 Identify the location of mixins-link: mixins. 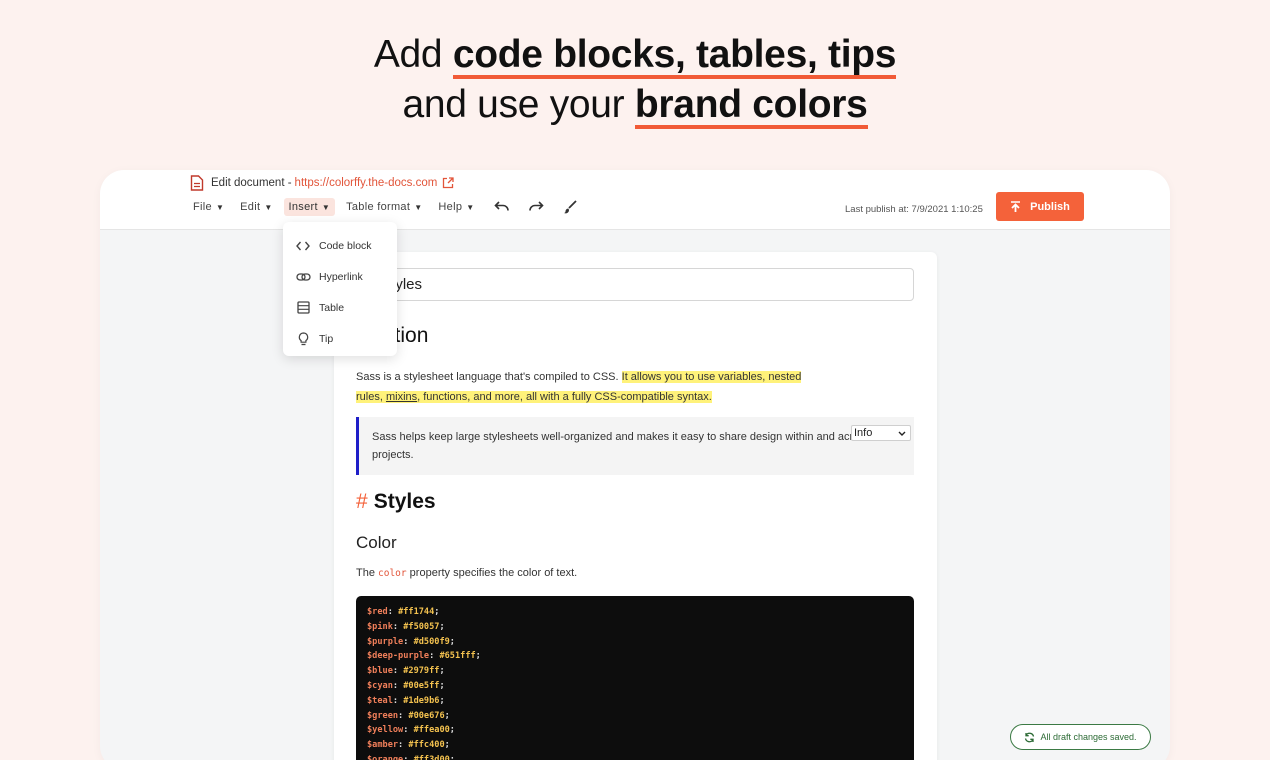
(401, 397).